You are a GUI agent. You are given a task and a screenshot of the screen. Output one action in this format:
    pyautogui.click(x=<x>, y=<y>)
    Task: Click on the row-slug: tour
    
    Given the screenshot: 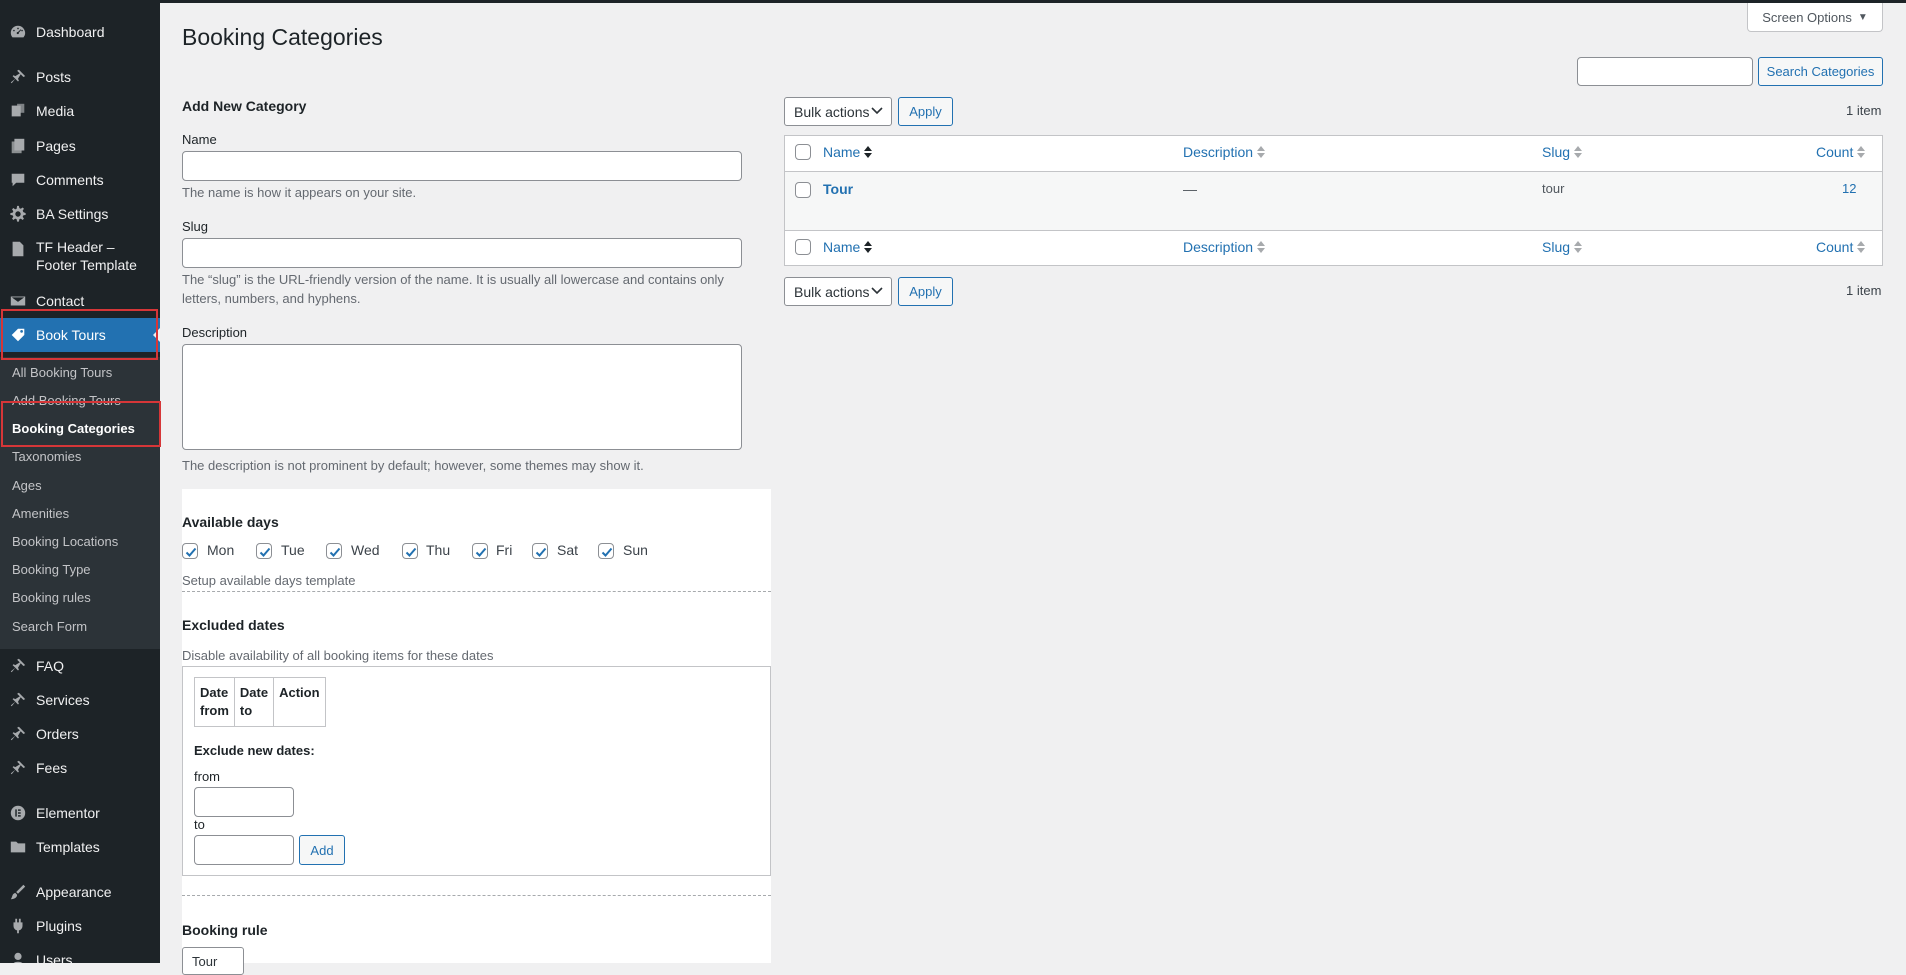 What is the action you would take?
    pyautogui.click(x=1553, y=188)
    